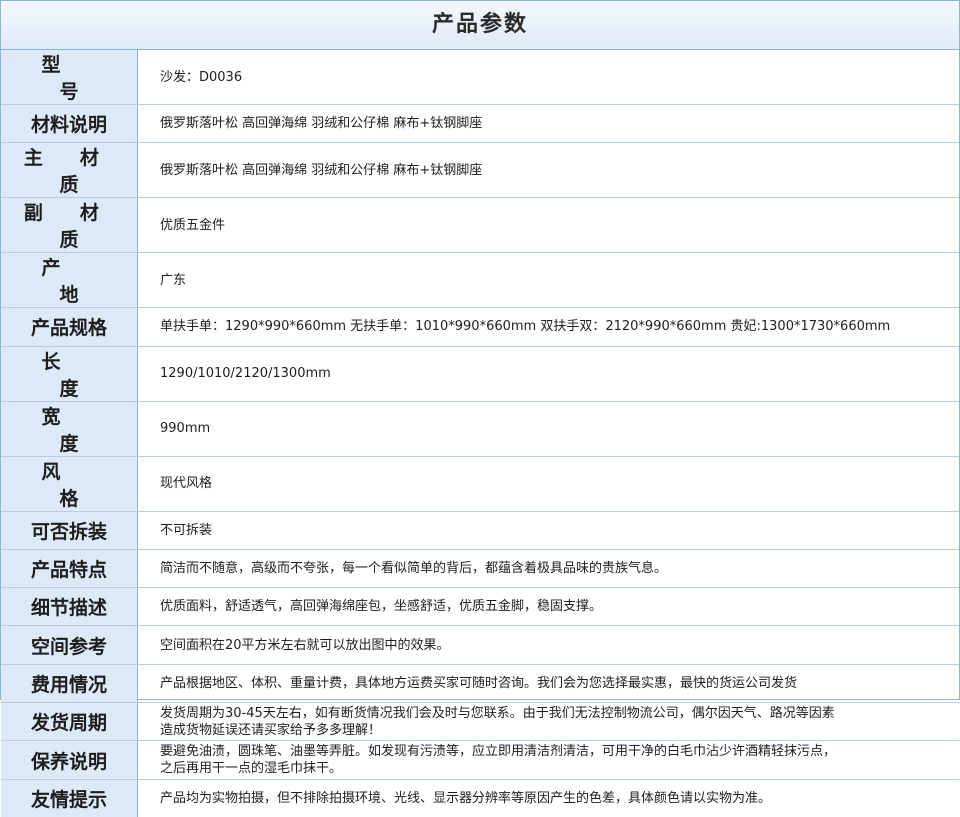 The height and width of the screenshot is (817, 960). I want to click on table-row: 主 材 质 俄罗斯落叶松 高回弹海绵 羽绒和公仔棉 麻布+钛钢脚座, so click(480, 170).